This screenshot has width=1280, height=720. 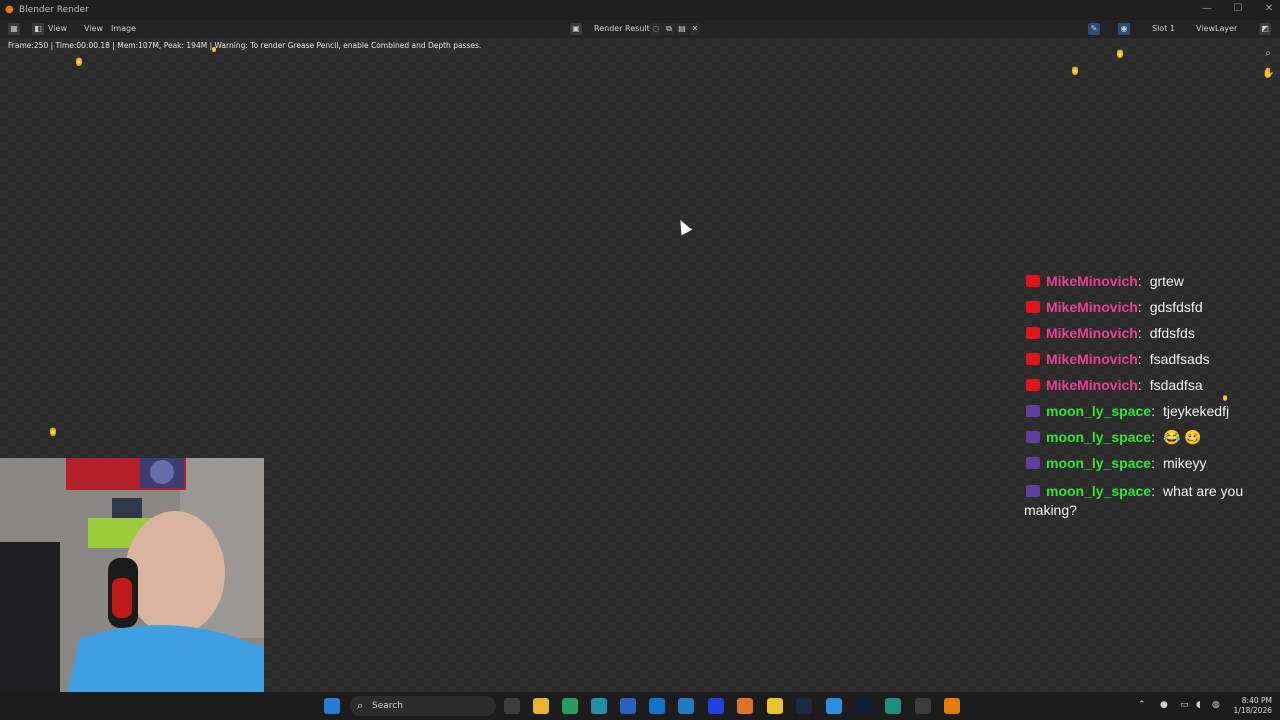 What do you see at coordinates (657, 706) in the screenshot?
I see `outlook-icon` at bounding box center [657, 706].